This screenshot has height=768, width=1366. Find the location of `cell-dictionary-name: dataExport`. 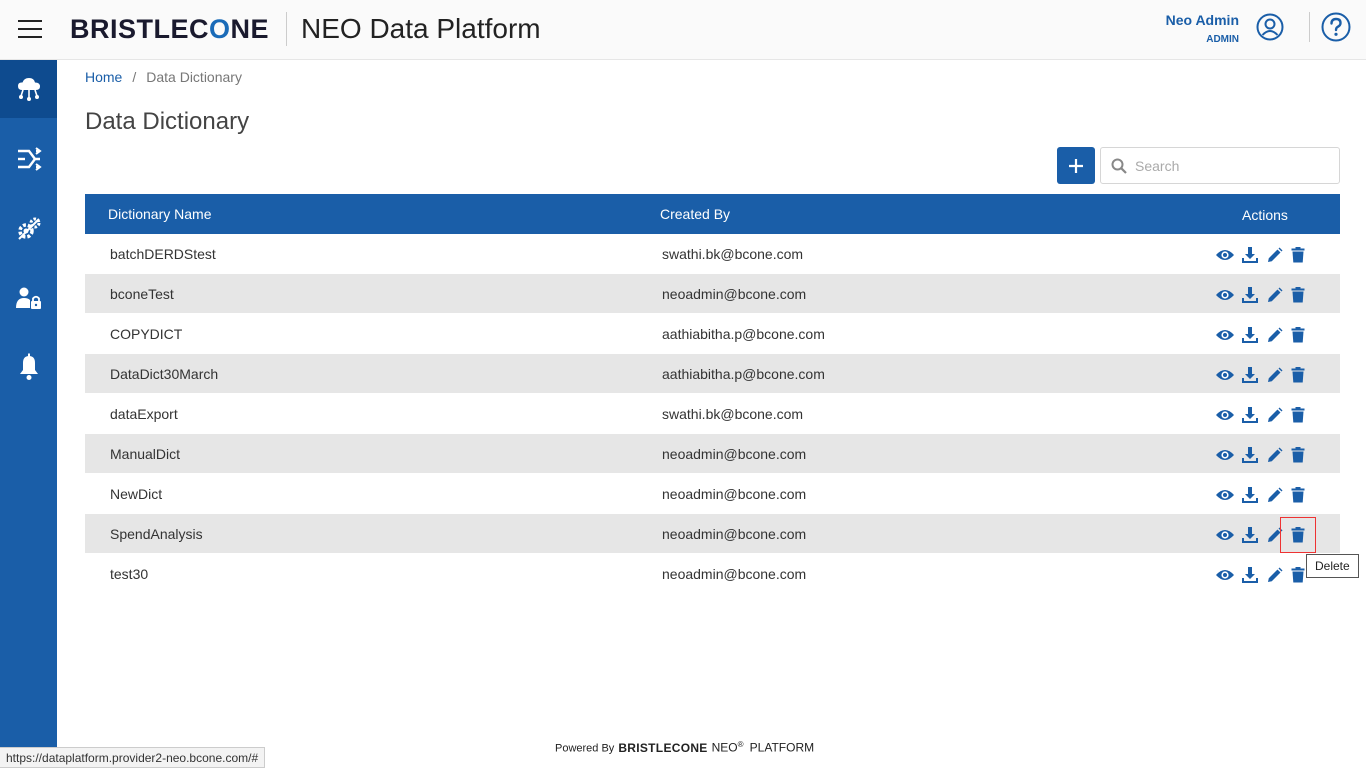

cell-dictionary-name: dataExport is located at coordinates (144, 414).